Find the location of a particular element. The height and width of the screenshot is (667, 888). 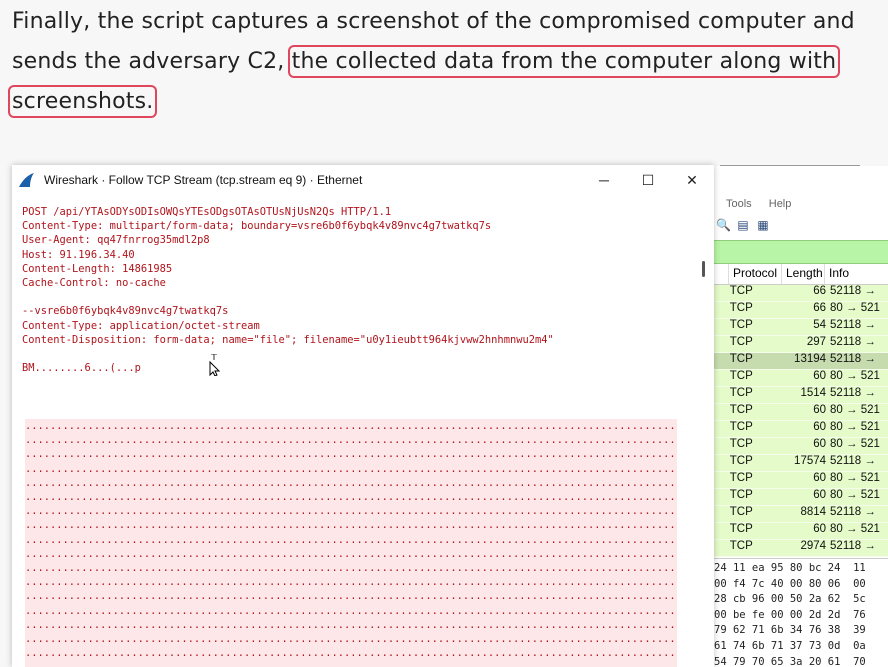

minimize-button: ─ is located at coordinates (604, 180).